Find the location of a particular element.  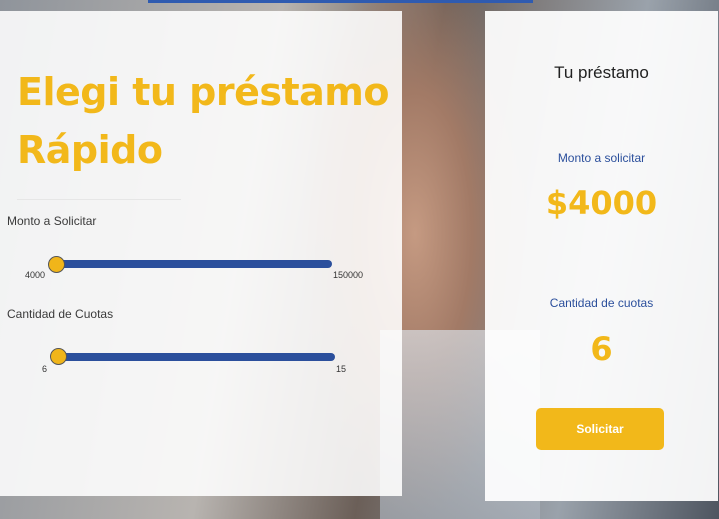

summary-amount-label: Monto a solicitar is located at coordinates (601, 158).